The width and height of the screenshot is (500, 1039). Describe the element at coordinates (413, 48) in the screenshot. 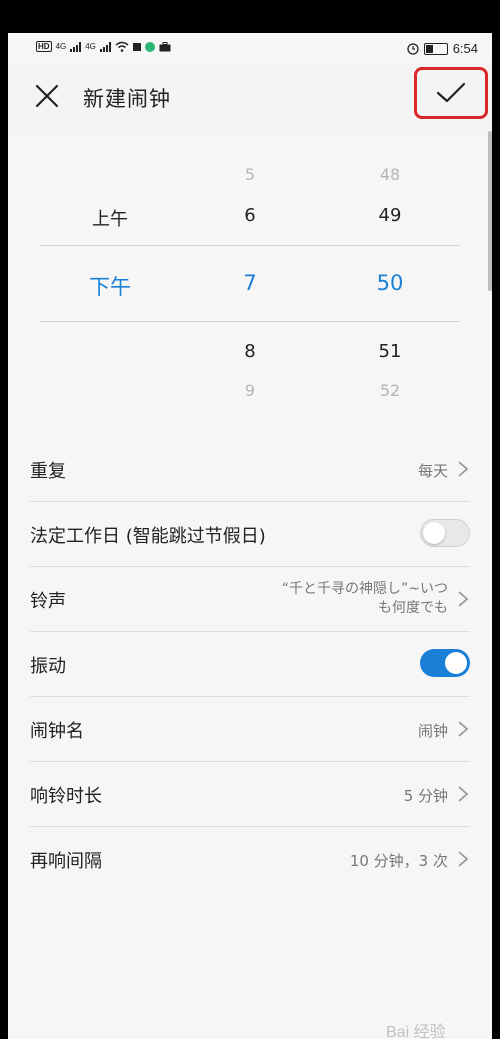

I see `alarm-status-icon` at that location.